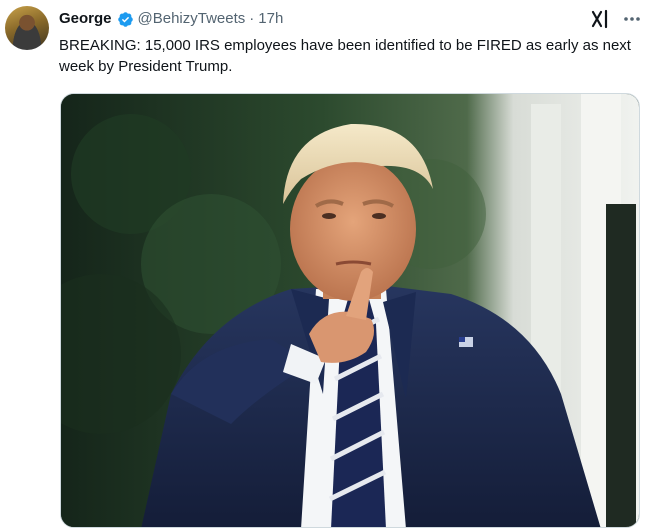 This screenshot has height=530, width=663. Describe the element at coordinates (192, 19) in the screenshot. I see `author-handle: @BehizyTweets` at that location.